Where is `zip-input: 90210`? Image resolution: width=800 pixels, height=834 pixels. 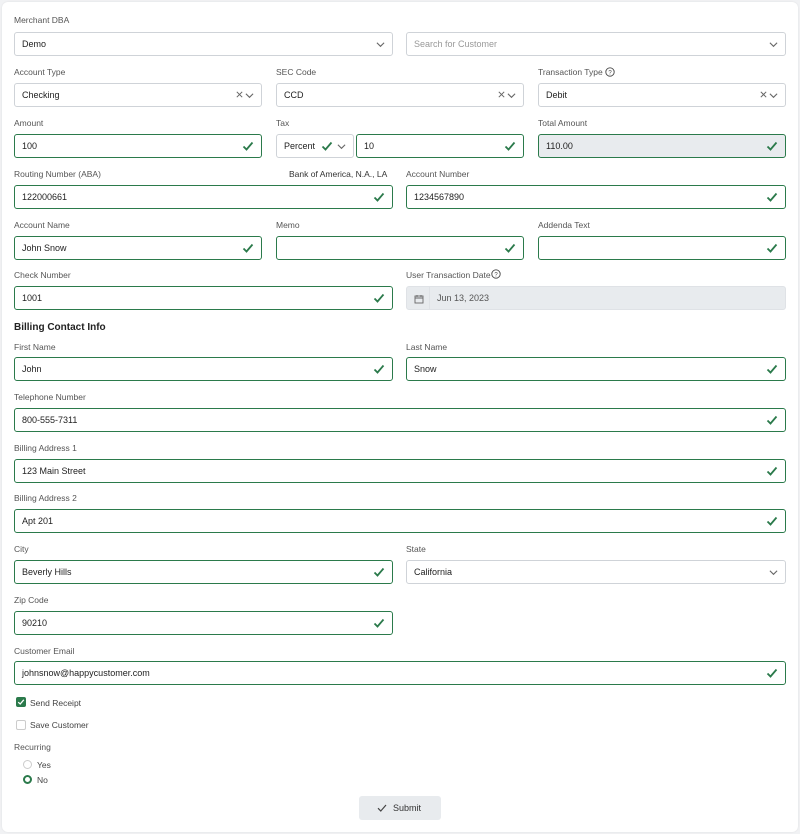
zip-input: 90210 is located at coordinates (203, 623).